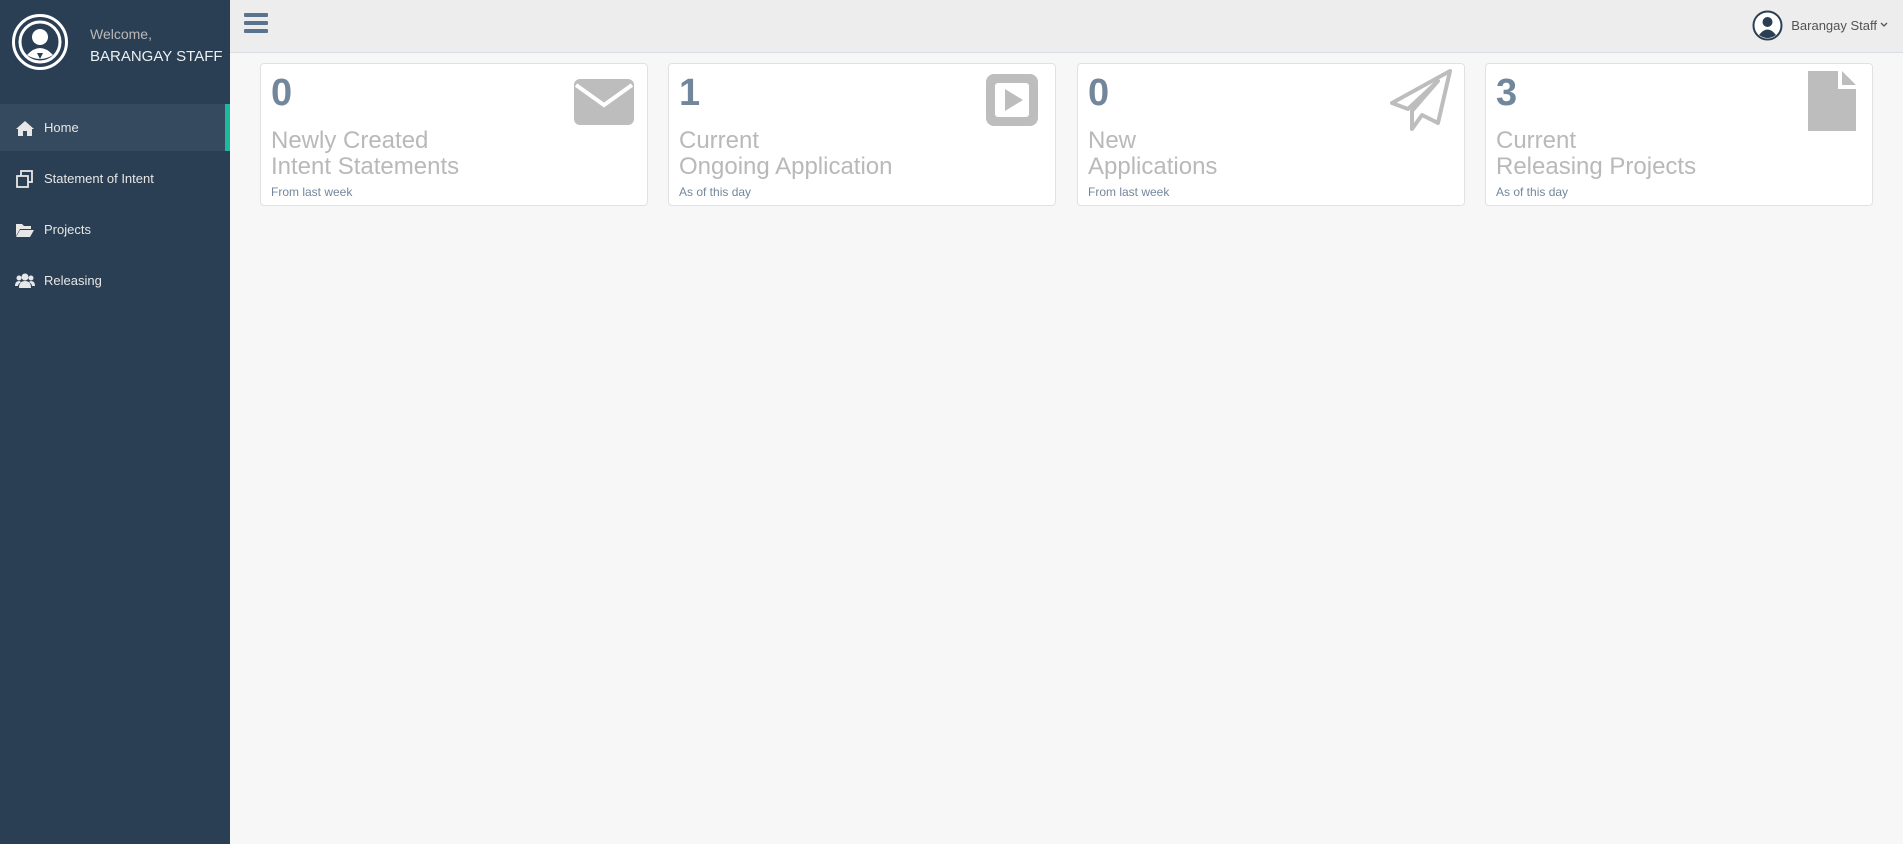 Image resolution: width=1903 pixels, height=844 pixels. I want to click on sidebar-item-projects: Projects, so click(115, 229).